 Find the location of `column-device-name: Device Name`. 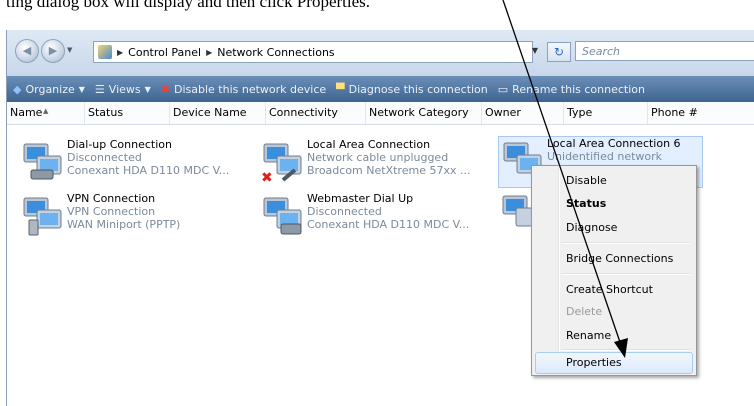

column-device-name: Device Name is located at coordinates (218, 113).